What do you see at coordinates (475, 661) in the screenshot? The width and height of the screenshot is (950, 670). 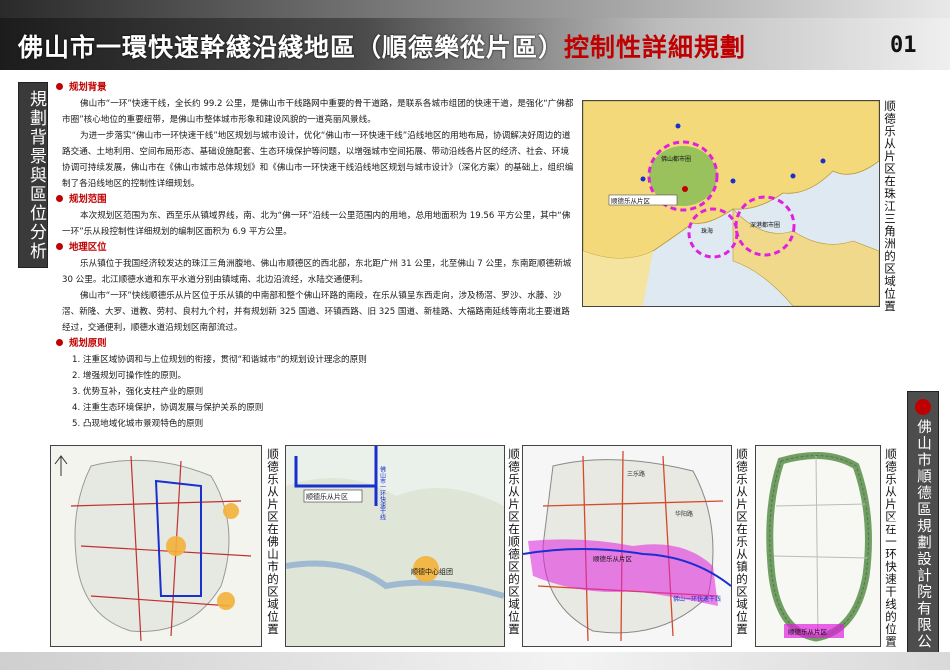 I see `footer-band` at bounding box center [475, 661].